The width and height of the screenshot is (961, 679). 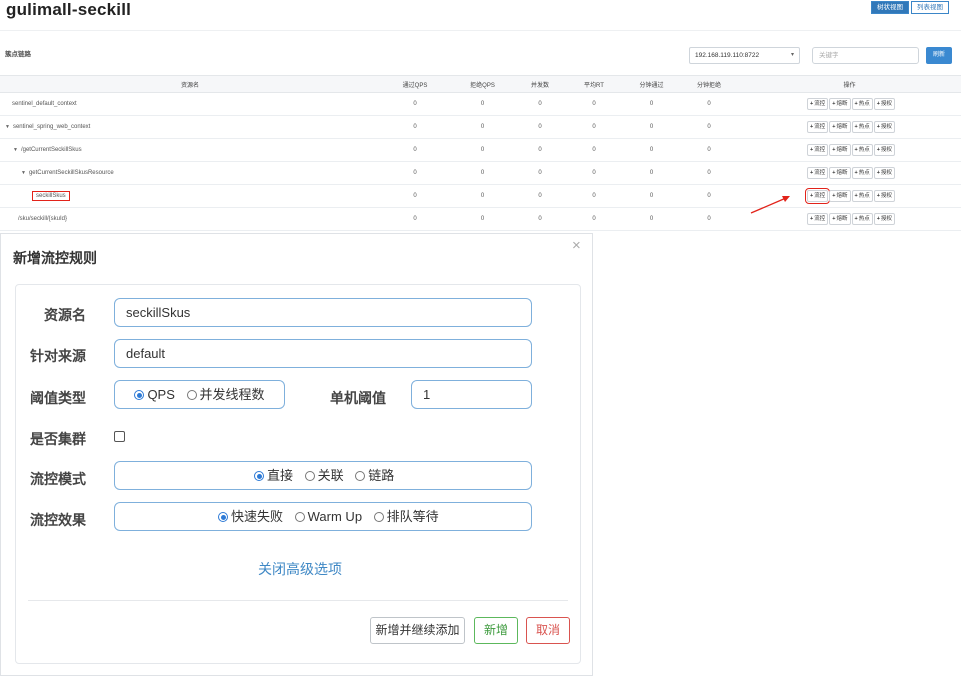 What do you see at coordinates (576, 245) in the screenshot?
I see `close-icon: ×` at bounding box center [576, 245].